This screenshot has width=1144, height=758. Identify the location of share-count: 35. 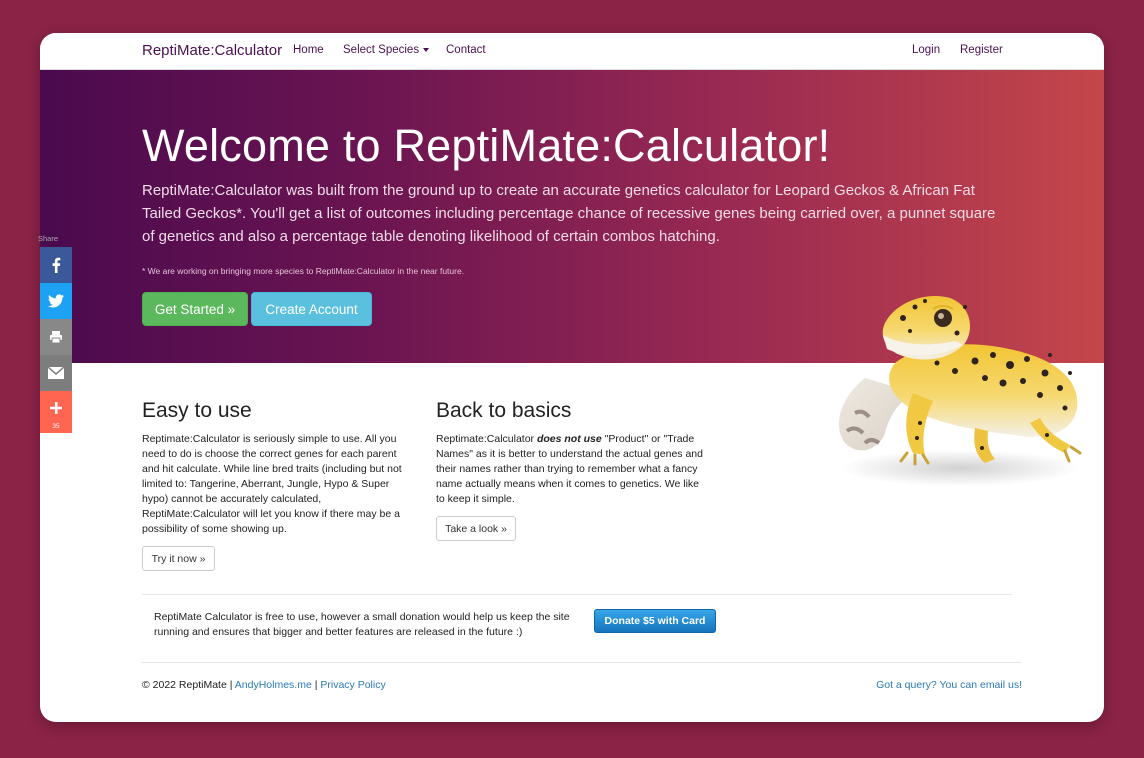
(56, 426).